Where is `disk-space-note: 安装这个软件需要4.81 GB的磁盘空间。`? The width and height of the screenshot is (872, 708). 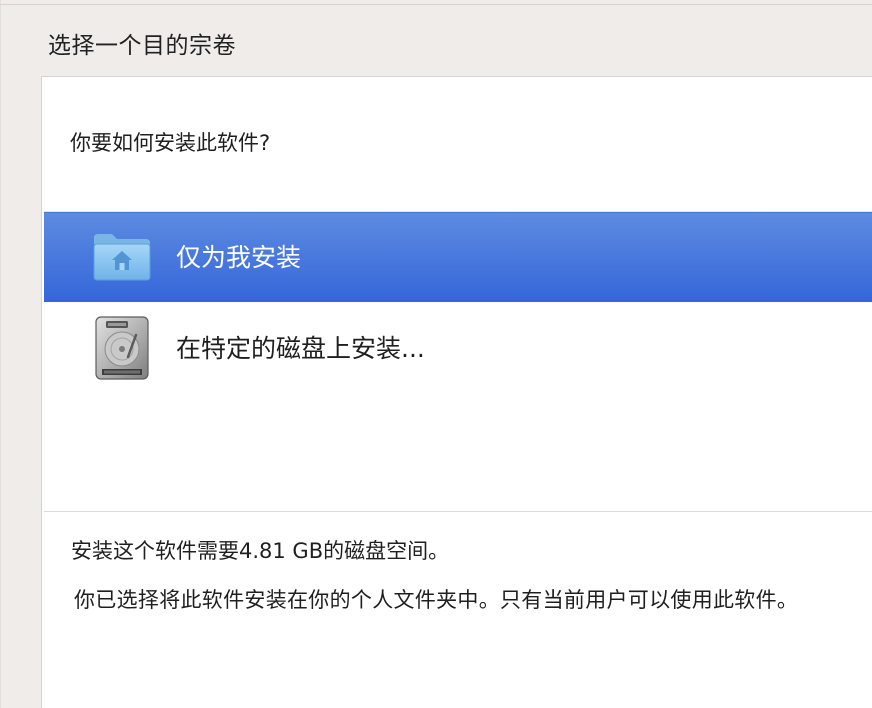 disk-space-note: 安装这个软件需要4.81 GB的磁盘空间。 is located at coordinates (260, 551).